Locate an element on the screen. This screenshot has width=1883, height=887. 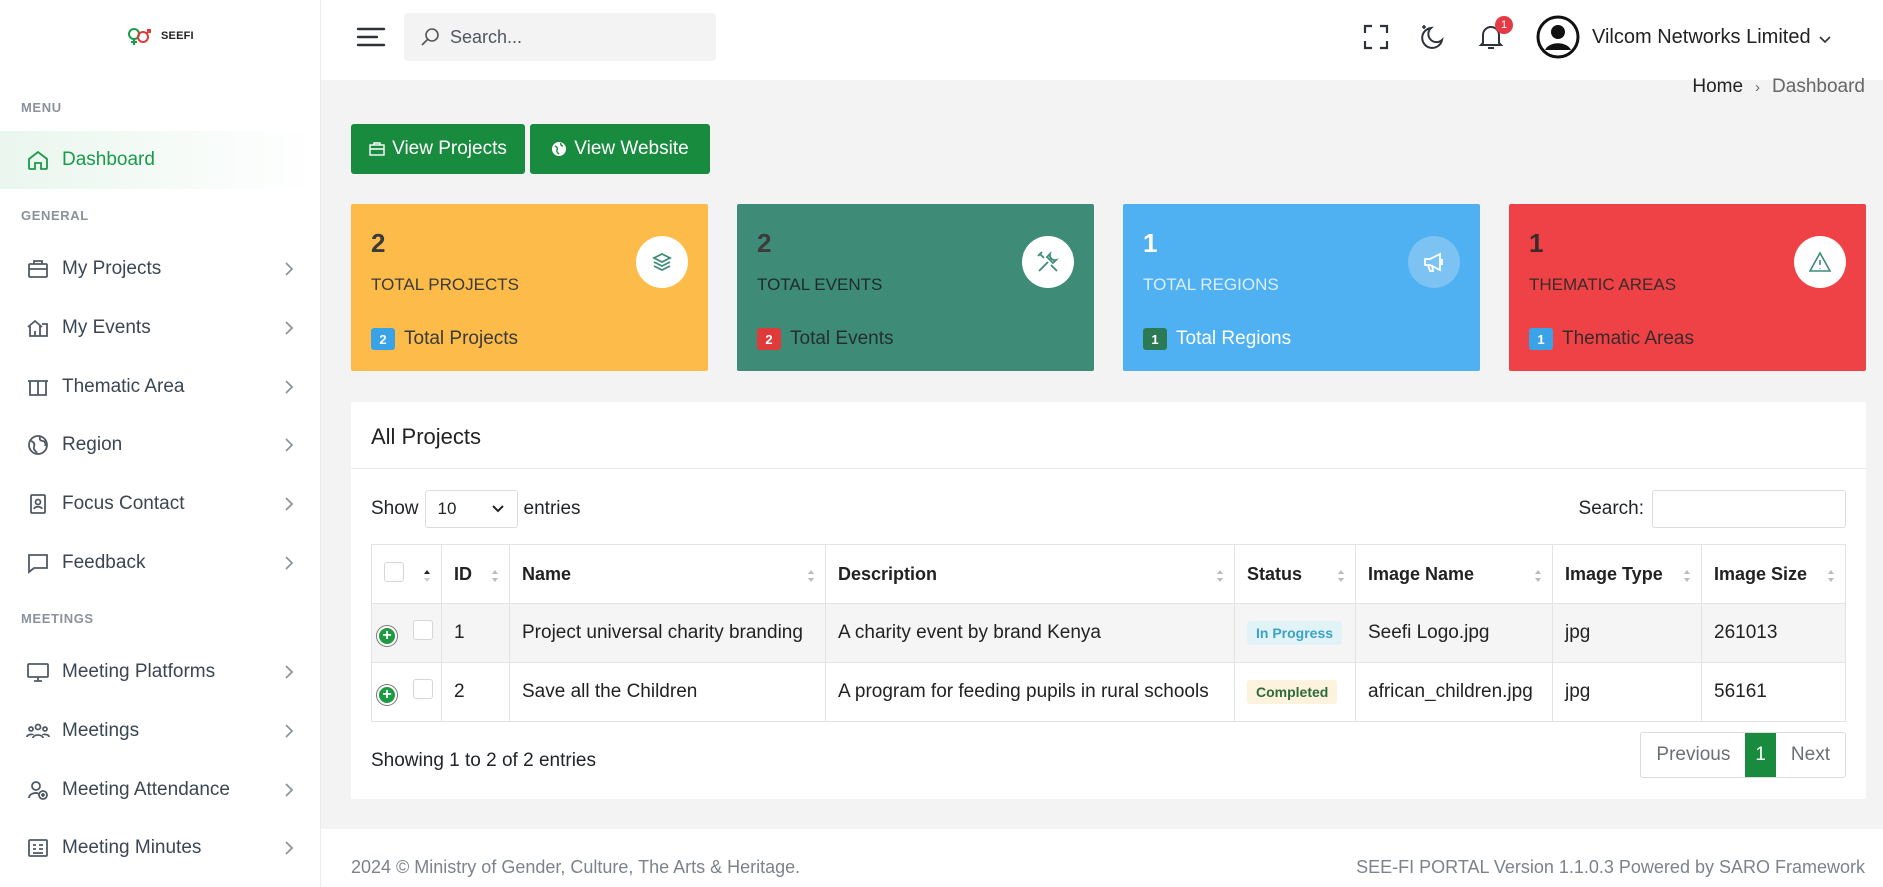
dark-mode-toggle is located at coordinates (1433, 37).